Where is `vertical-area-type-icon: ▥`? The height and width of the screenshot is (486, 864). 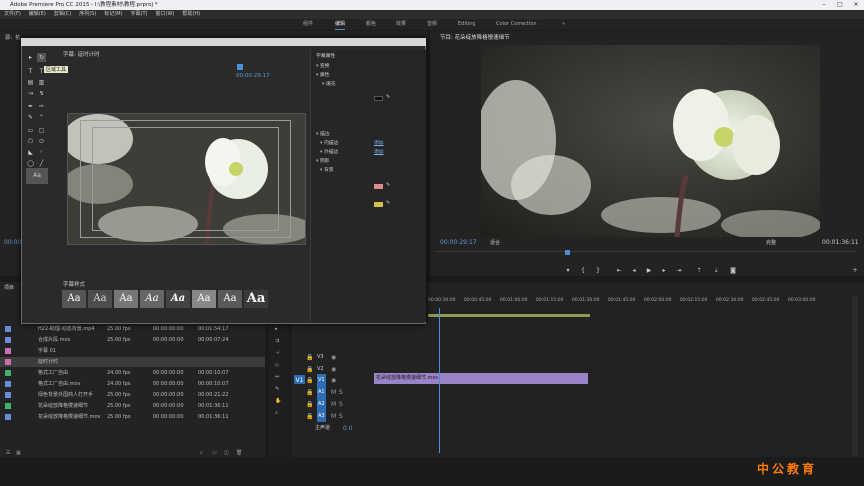
vertical-area-type-icon: ▥ is located at coordinates (41, 82).